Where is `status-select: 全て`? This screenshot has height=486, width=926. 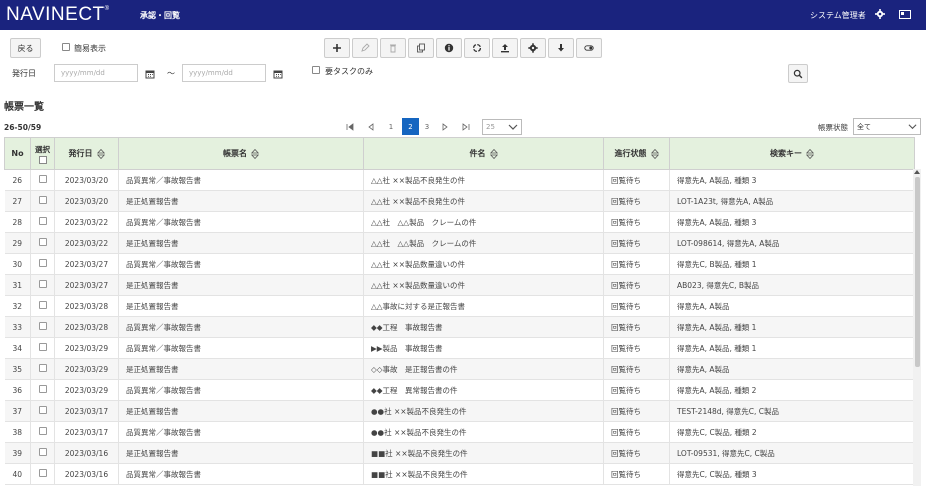 status-select: 全て is located at coordinates (887, 126).